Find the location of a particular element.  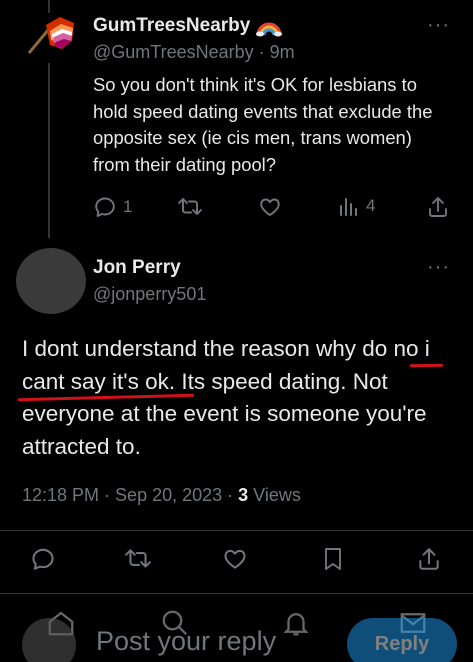

lesbian-flag-icon is located at coordinates (50, 38).